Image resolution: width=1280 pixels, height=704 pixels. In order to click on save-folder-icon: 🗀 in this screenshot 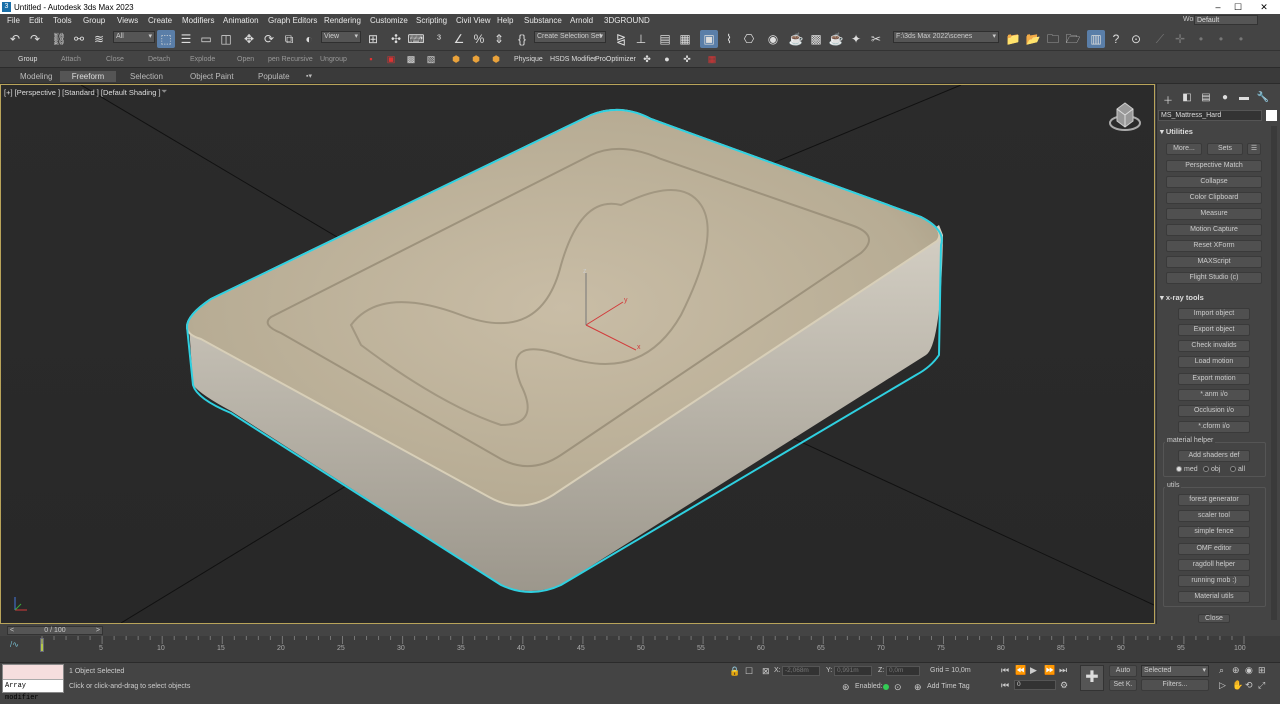, I will do `click(1053, 39)`.